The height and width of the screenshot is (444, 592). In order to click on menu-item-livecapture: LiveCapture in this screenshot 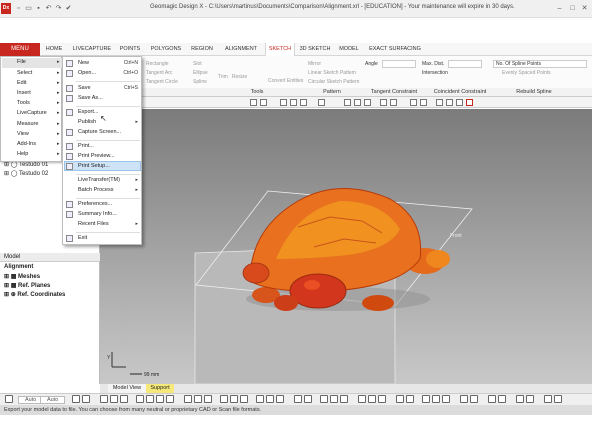, I will do `click(32, 113)`.